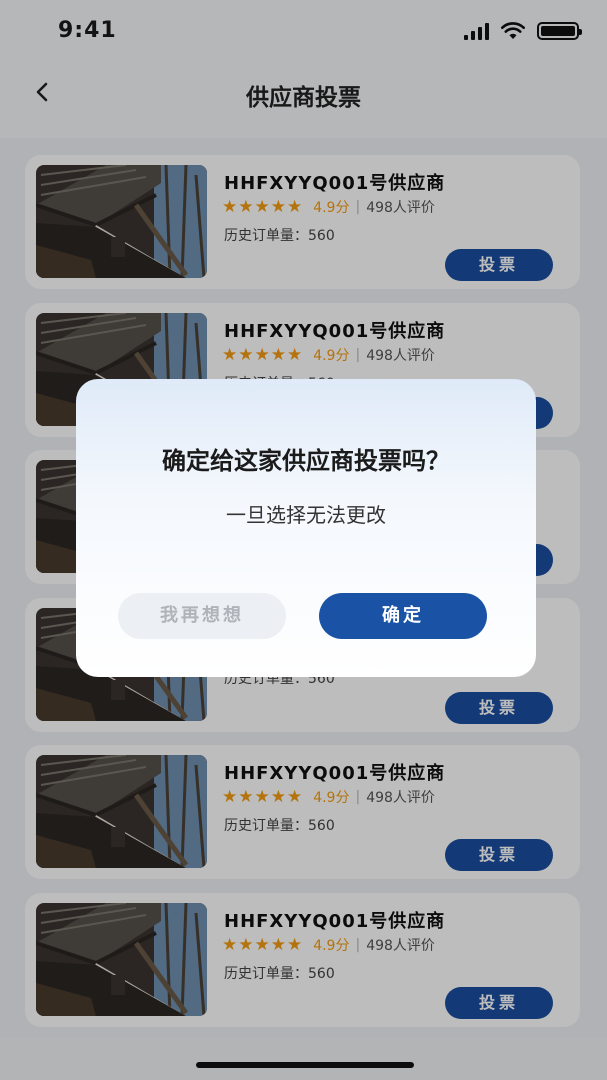 The width and height of the screenshot is (607, 1080). Describe the element at coordinates (403, 616) in the screenshot. I see `confirm-button: 确定` at that location.